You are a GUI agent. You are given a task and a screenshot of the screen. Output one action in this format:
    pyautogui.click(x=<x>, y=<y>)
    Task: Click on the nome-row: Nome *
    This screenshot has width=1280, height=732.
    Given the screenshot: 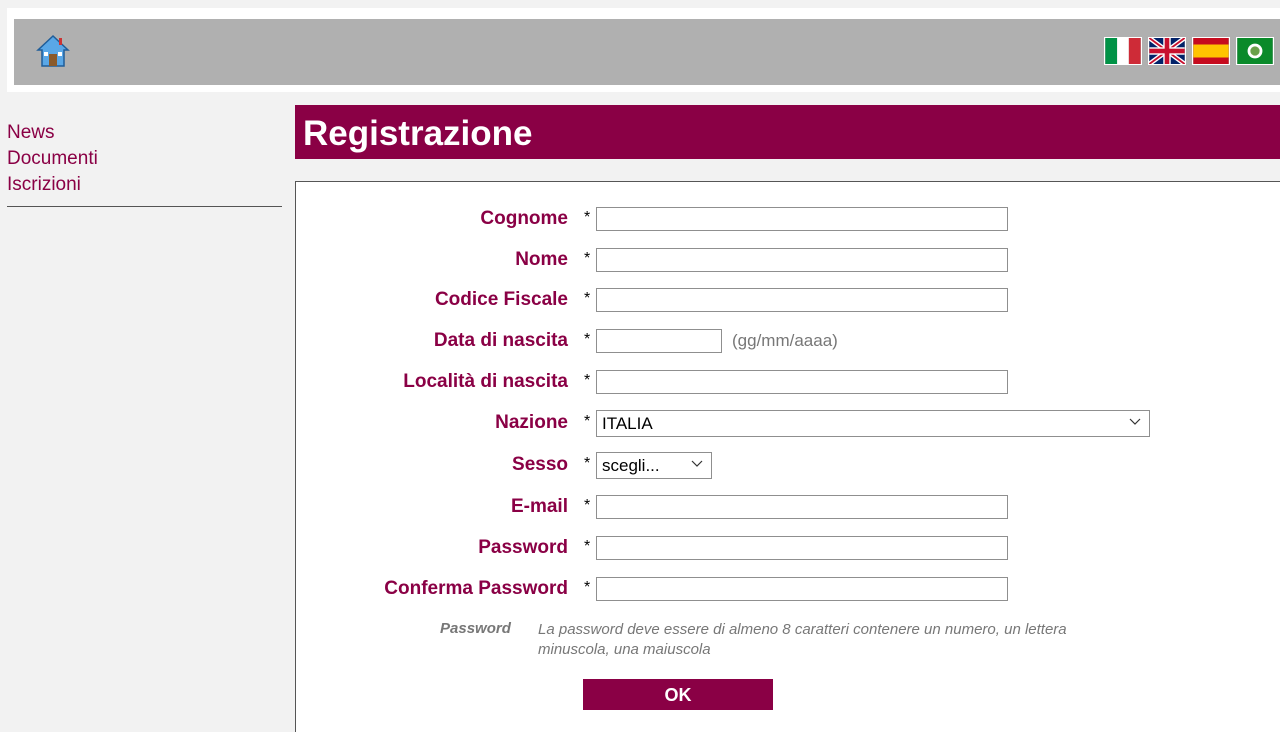 What is the action you would take?
    pyautogui.click(x=788, y=260)
    